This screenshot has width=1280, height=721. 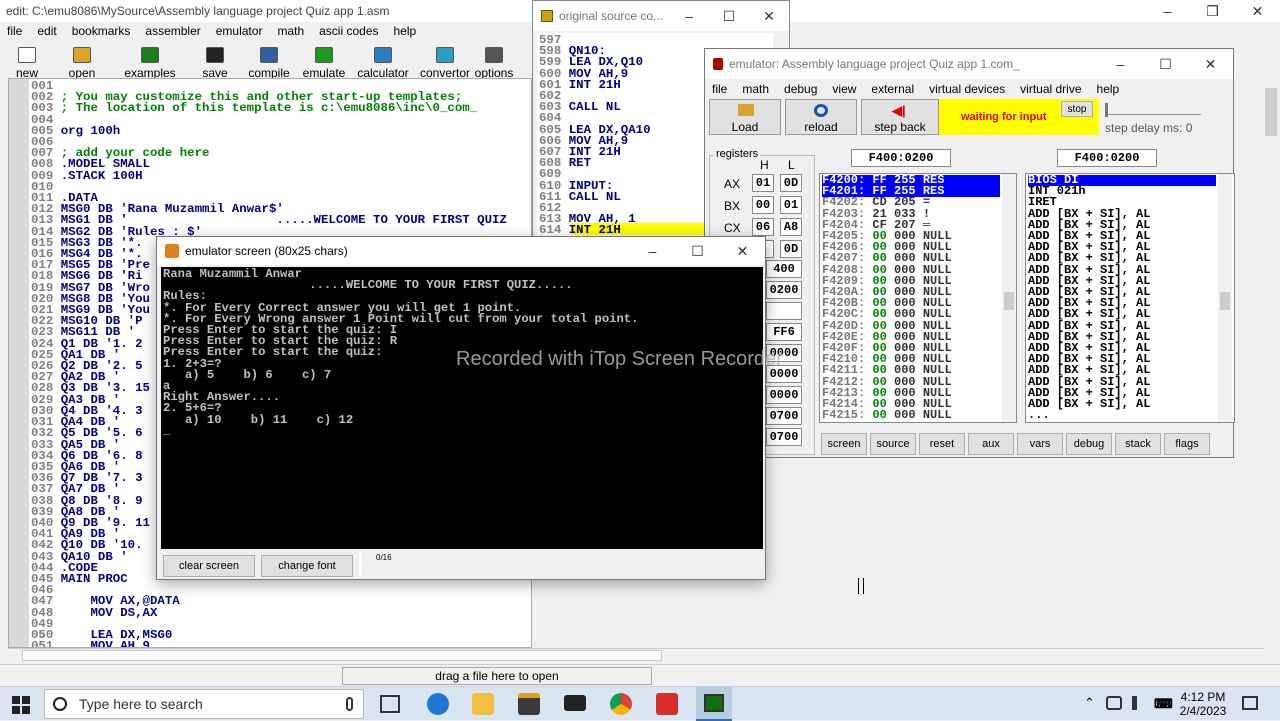 What do you see at coordinates (893, 444) in the screenshot?
I see `source-button: source` at bounding box center [893, 444].